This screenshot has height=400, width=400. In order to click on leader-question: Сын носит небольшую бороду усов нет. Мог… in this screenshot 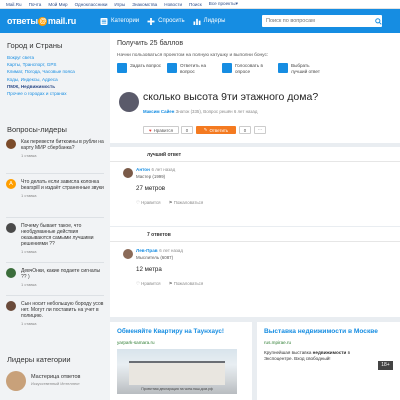, I will do `click(56, 313)`.